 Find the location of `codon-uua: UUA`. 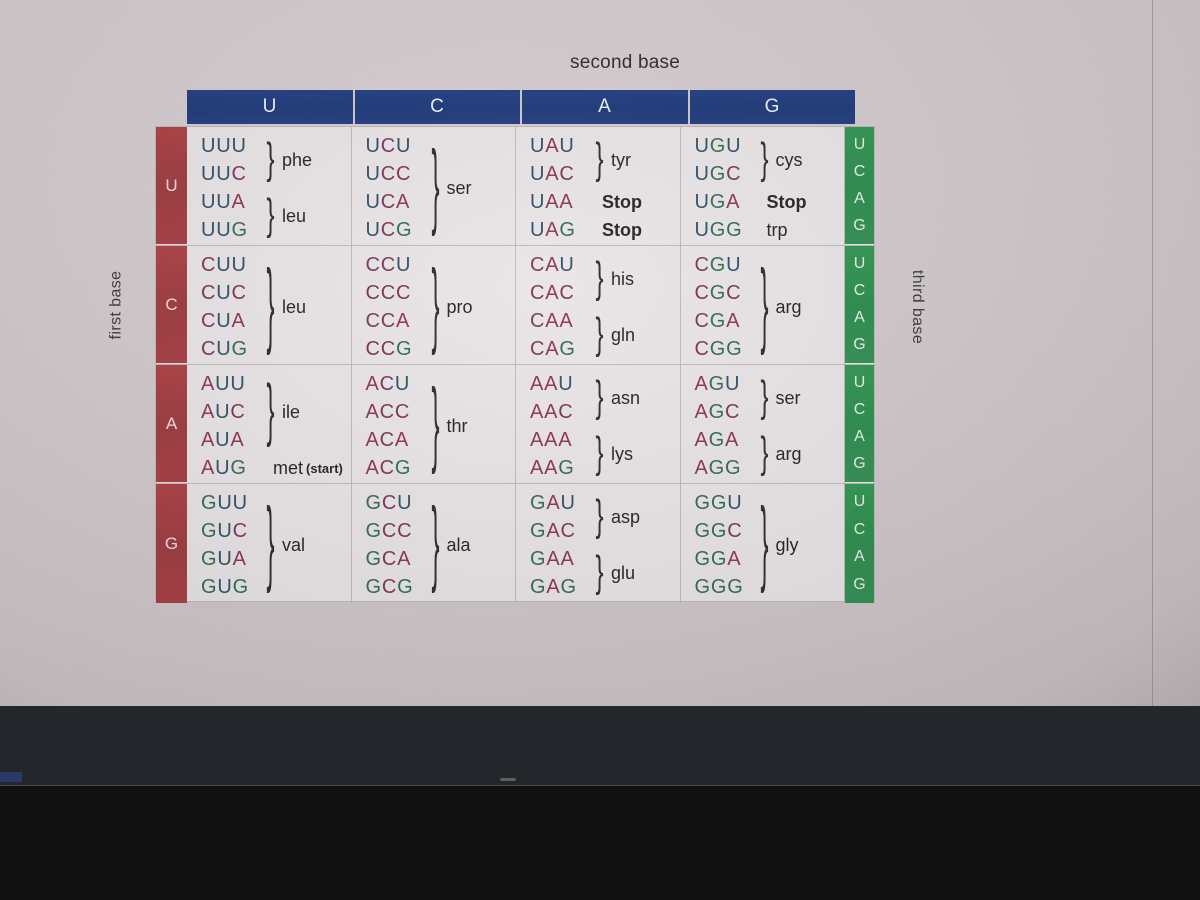

codon-uua: UUA is located at coordinates (223, 201).